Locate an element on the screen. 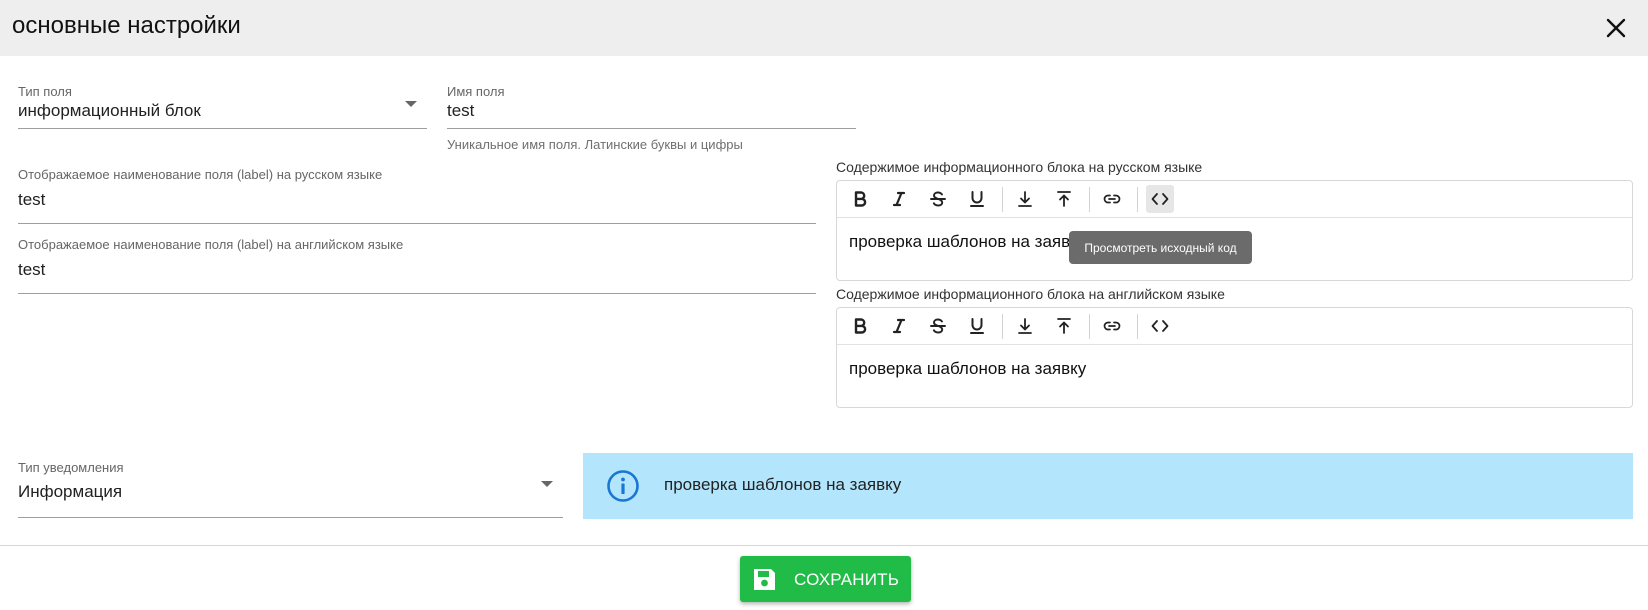 This screenshot has width=1648, height=610. close-icon is located at coordinates (1616, 28).